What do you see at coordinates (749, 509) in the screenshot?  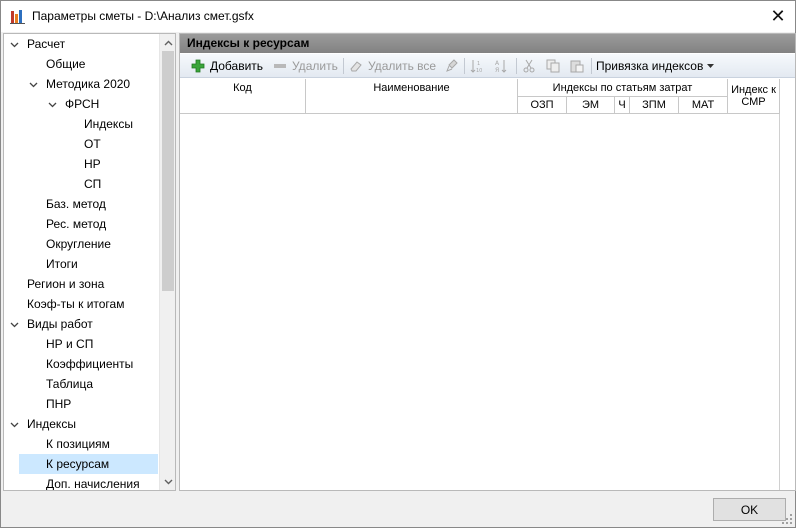 I see `ok-button: OK` at bounding box center [749, 509].